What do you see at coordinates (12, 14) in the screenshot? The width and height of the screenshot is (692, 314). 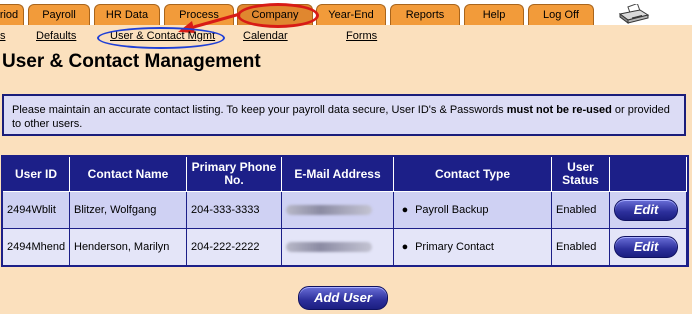 I see `tab-period: riod` at bounding box center [12, 14].